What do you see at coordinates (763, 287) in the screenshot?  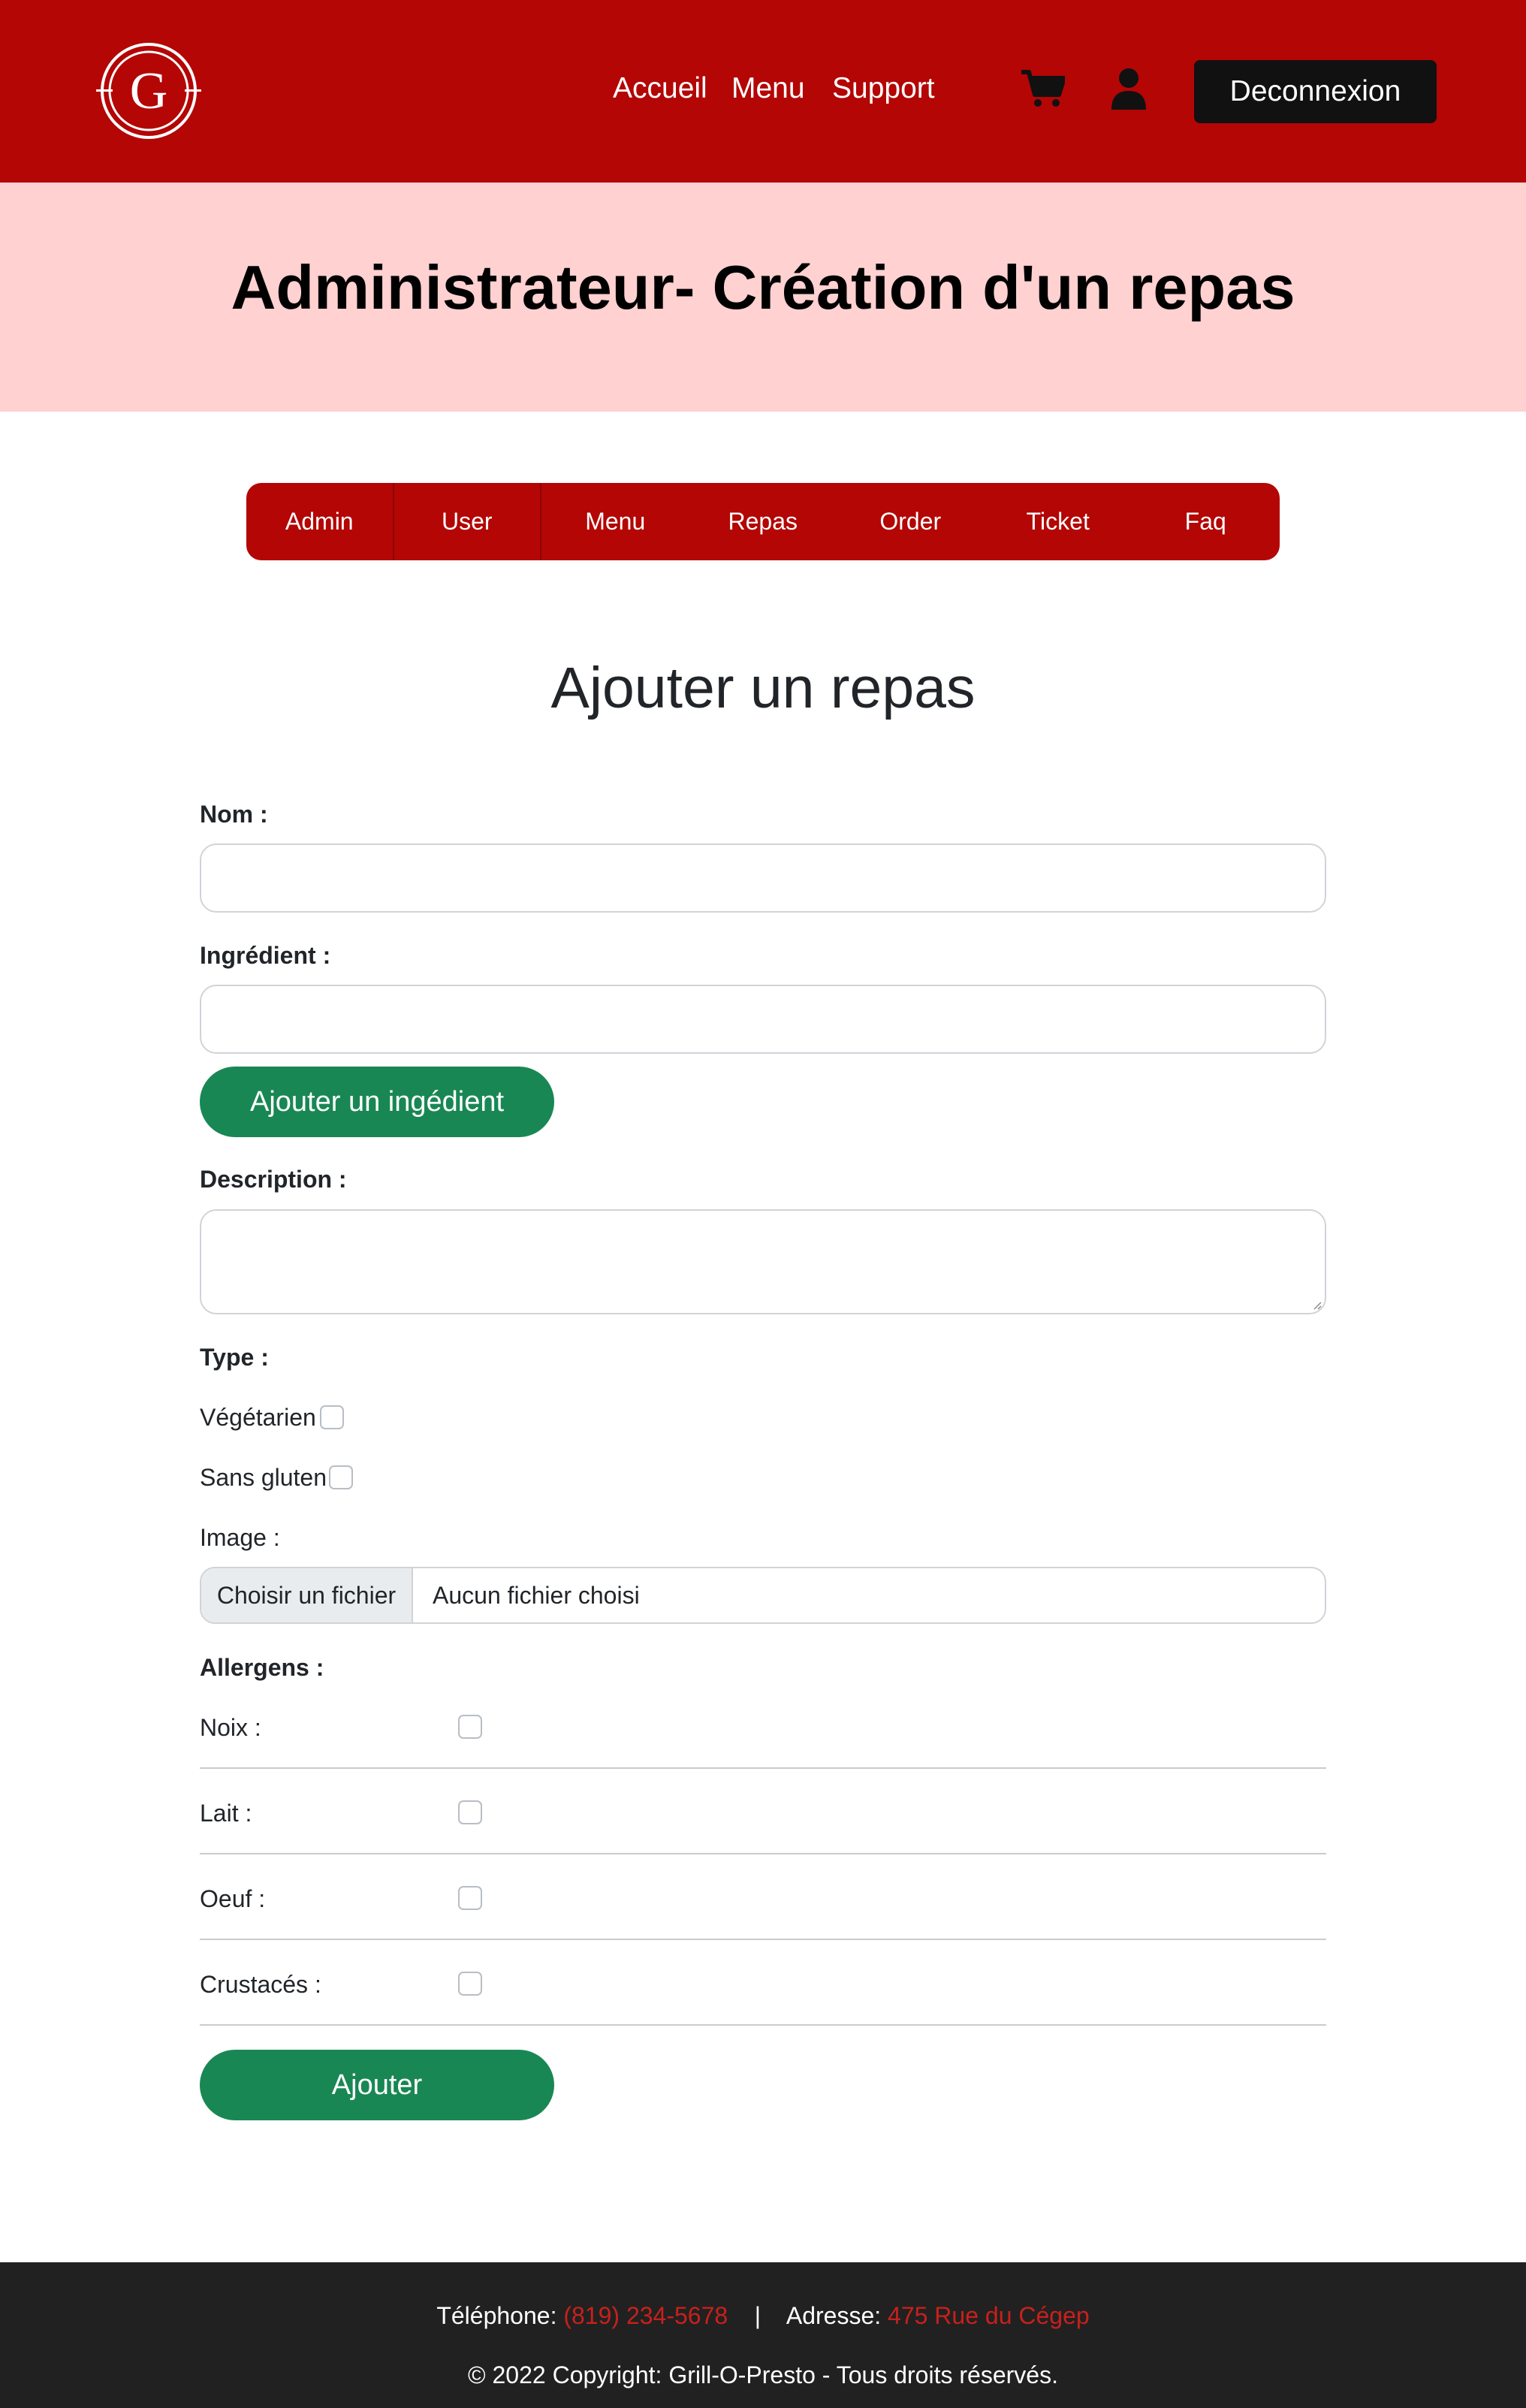 I see `page-title: Administrateur- Création d'un repas` at bounding box center [763, 287].